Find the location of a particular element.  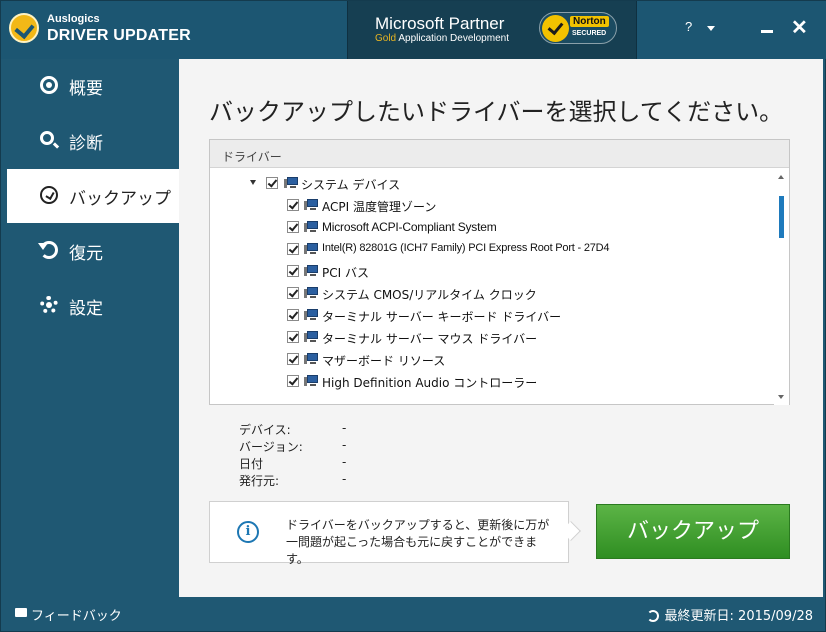

tree-item: システム CMOS/リアルタイム クロック is located at coordinates (527, 294).